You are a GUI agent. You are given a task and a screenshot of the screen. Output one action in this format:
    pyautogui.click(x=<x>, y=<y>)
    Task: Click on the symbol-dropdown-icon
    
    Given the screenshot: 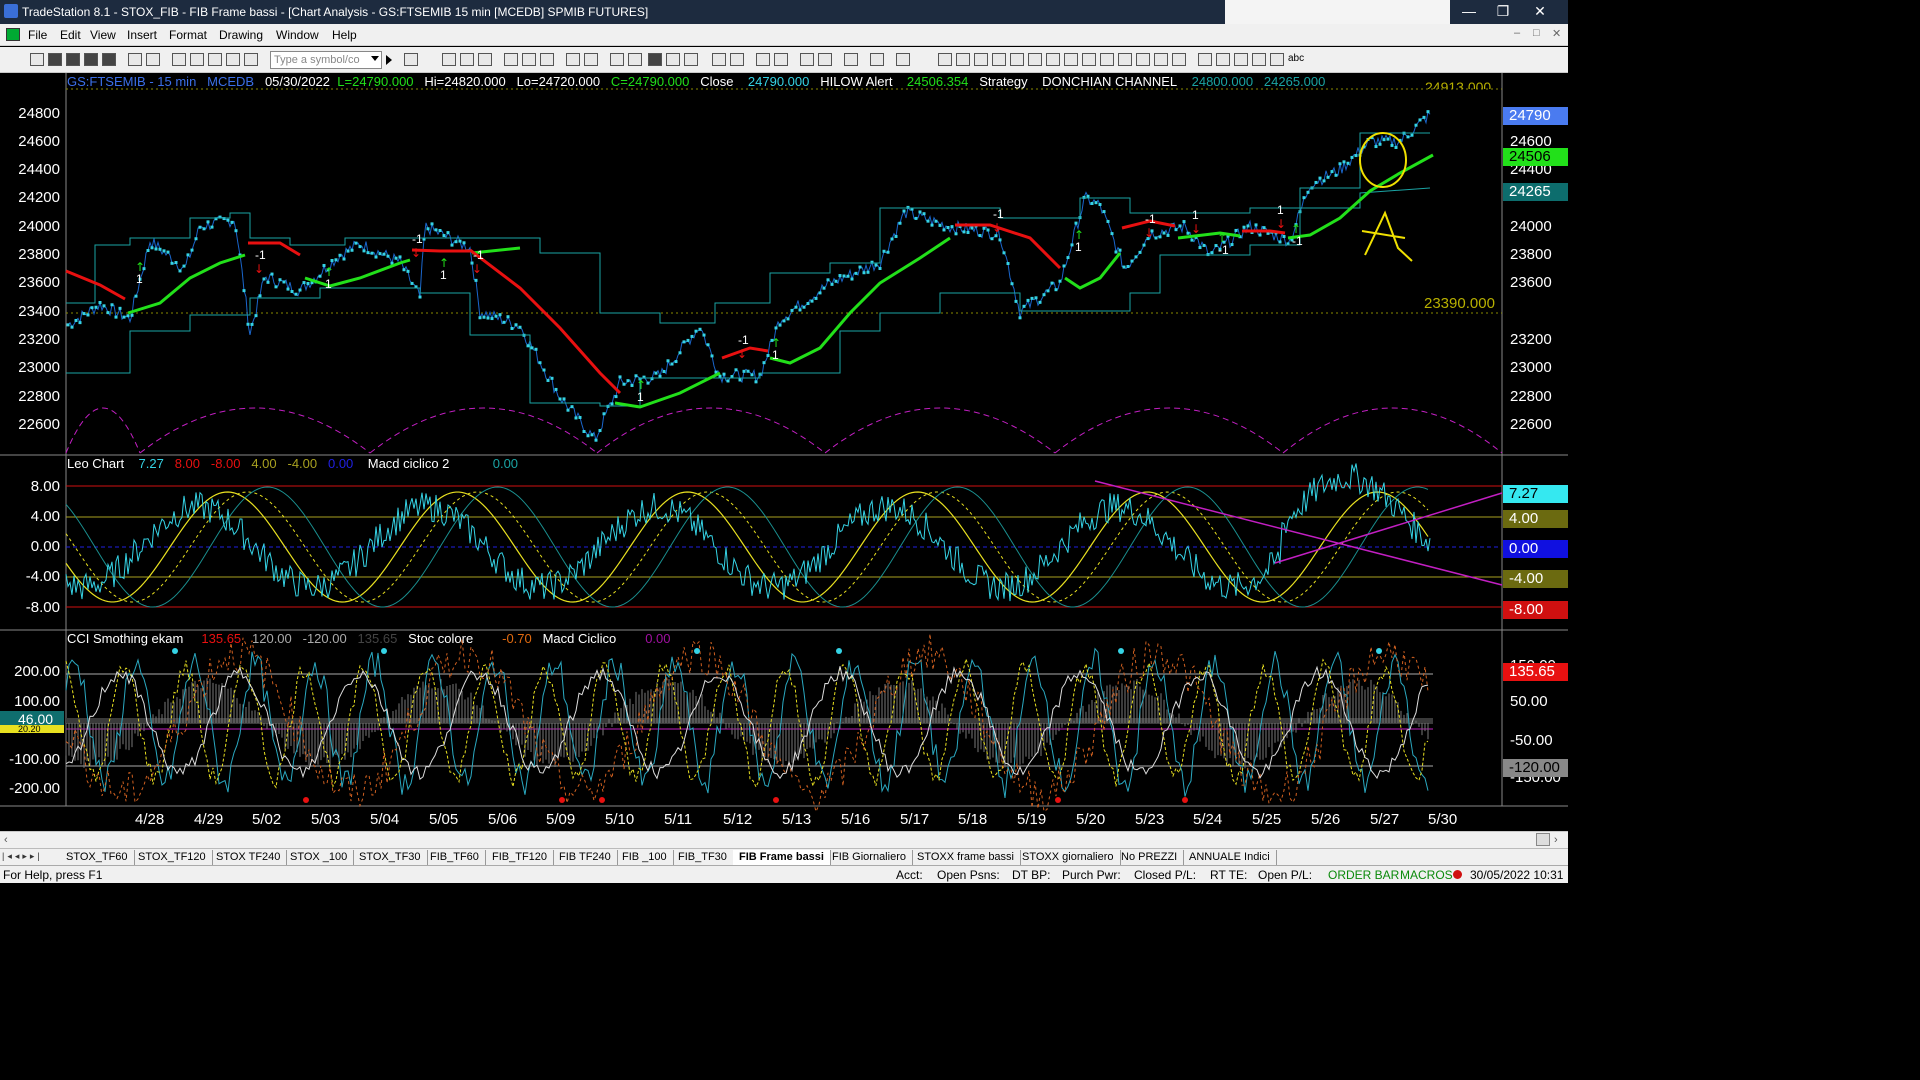 What is the action you would take?
    pyautogui.click(x=375, y=58)
    